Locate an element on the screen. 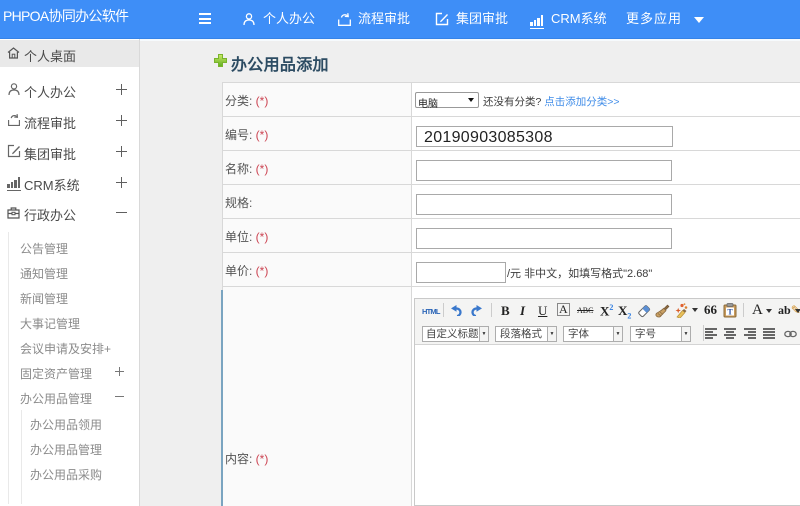 This screenshot has width=800, height=506. svg-text: T is located at coordinates (730, 312).